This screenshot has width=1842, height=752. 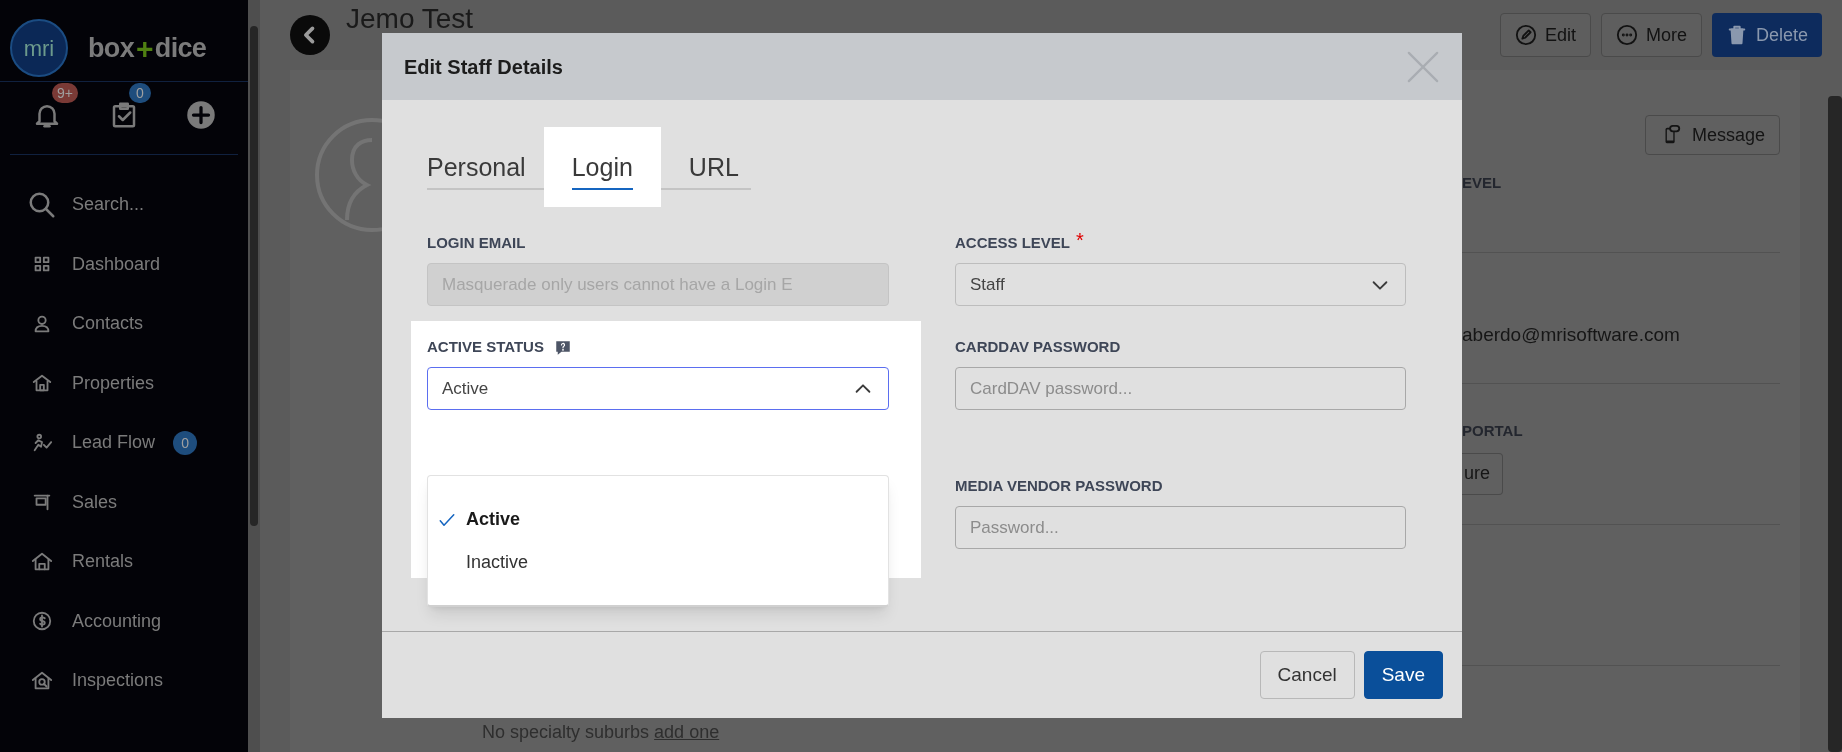 I want to click on delete-button: Delete, so click(x=1766, y=35).